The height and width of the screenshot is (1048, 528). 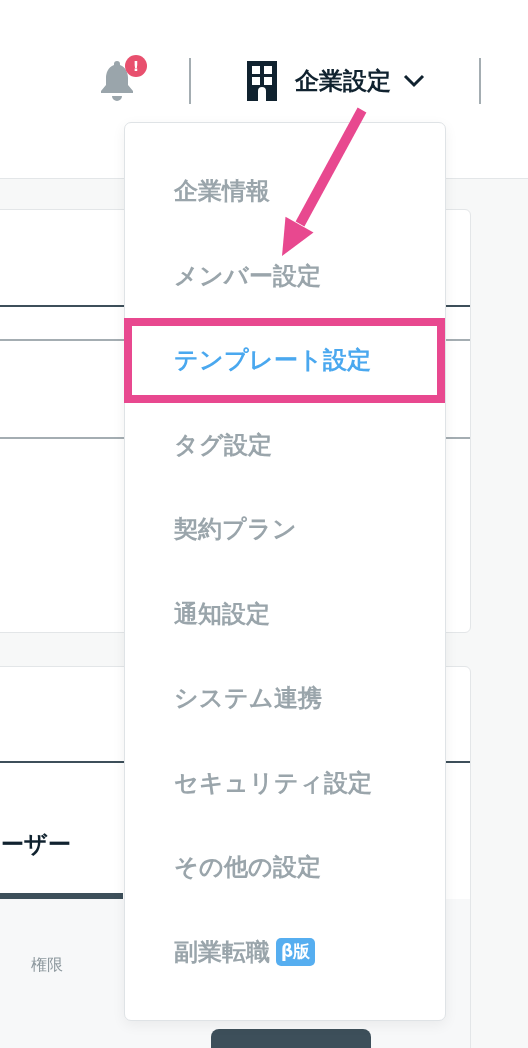 What do you see at coordinates (285, 444) in the screenshot?
I see `menu-item: タグ設定` at bounding box center [285, 444].